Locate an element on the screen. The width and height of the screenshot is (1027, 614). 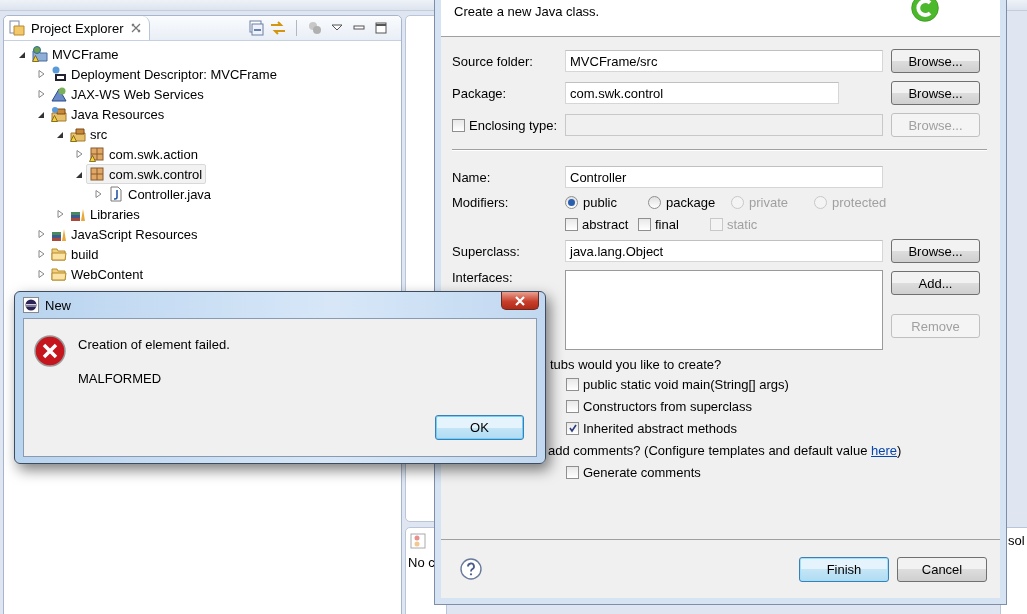
checkbox-label: Generate comments is located at coordinates (642, 472).